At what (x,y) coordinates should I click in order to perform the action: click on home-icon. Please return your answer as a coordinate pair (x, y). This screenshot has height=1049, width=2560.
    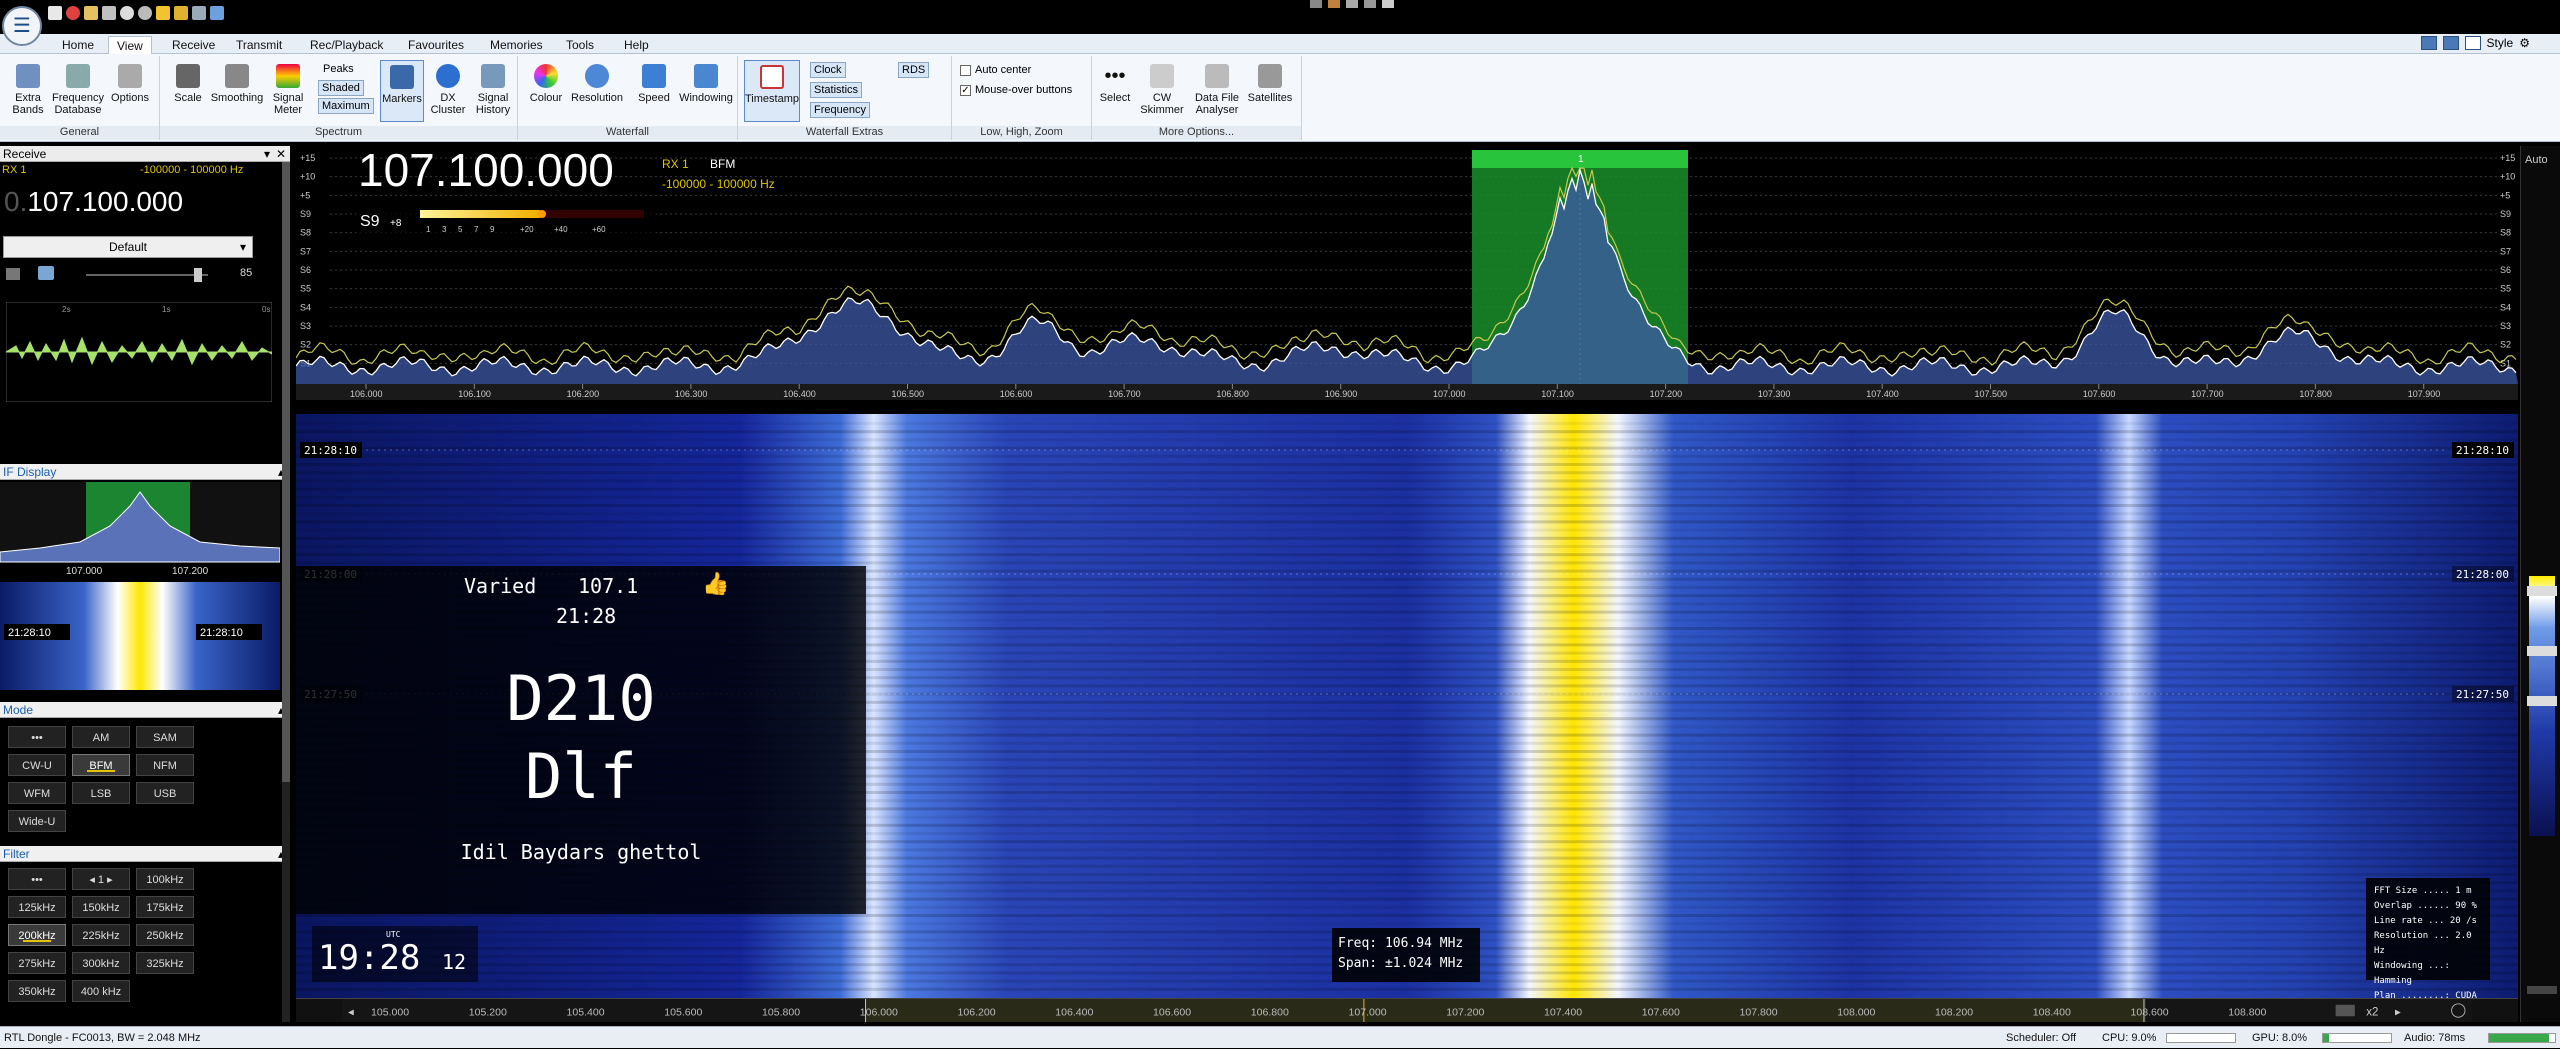
    Looking at the image, I should click on (55, 13).